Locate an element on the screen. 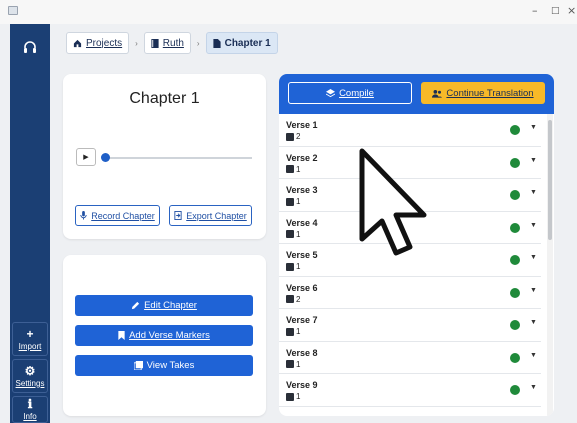 The width and height of the screenshot is (577, 423). settings-label: Settings is located at coordinates (30, 383).